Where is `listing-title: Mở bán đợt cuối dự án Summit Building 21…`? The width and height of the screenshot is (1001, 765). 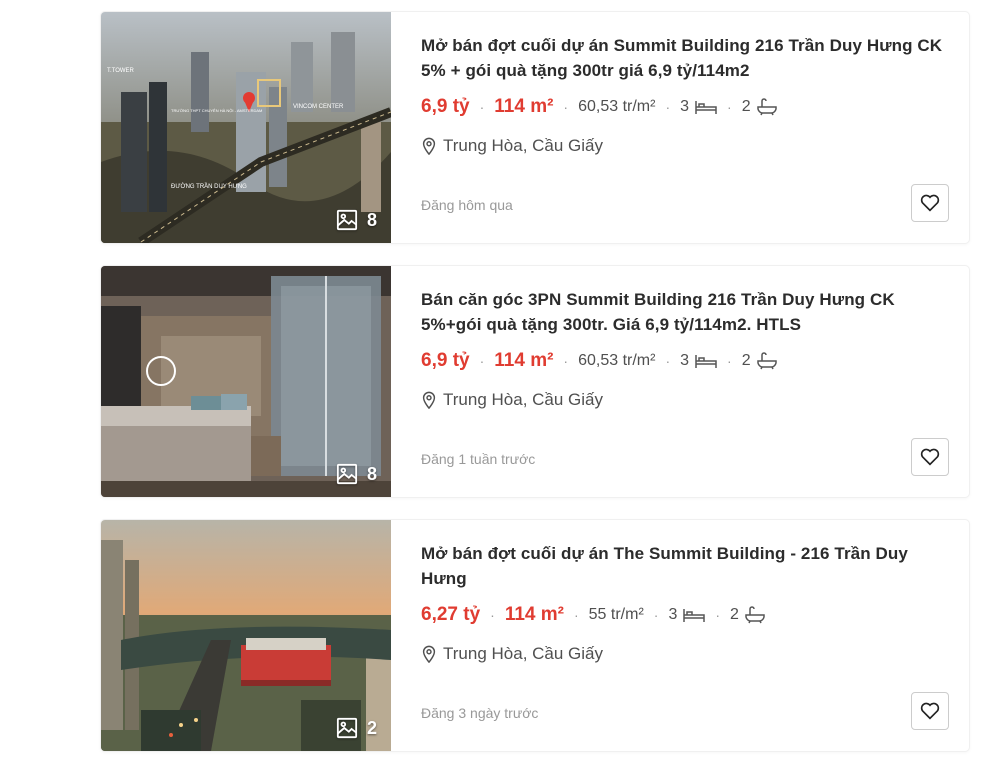 listing-title: Mở bán đợt cuối dự án Summit Building 21… is located at coordinates (686, 58).